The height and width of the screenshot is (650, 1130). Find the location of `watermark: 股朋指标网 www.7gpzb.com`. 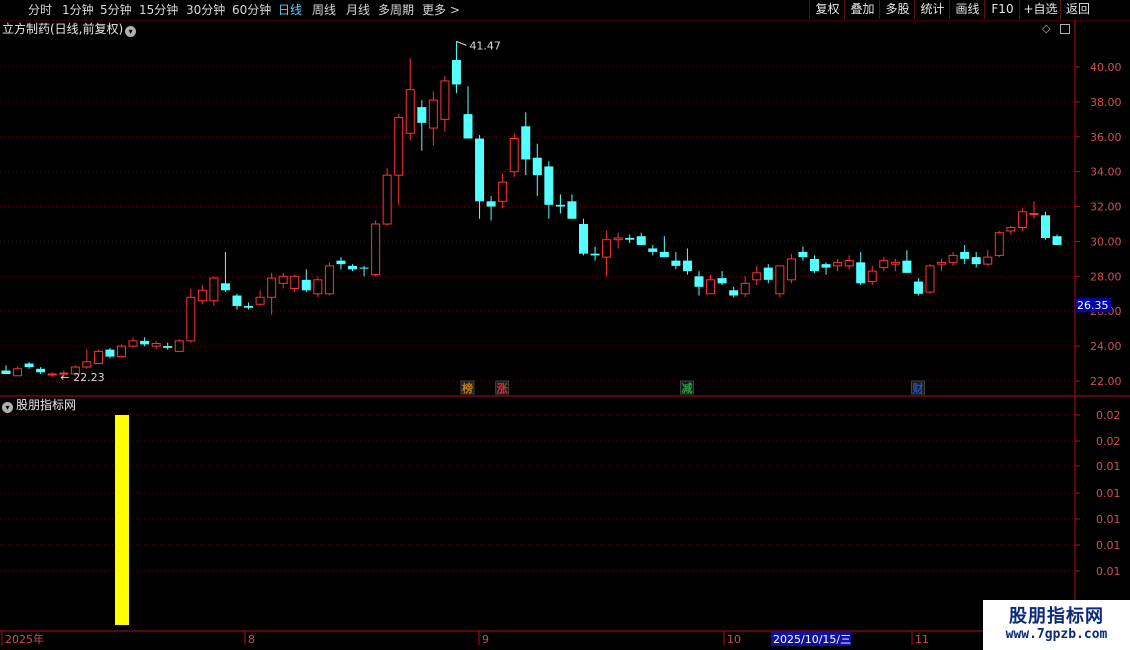

watermark: 股朋指标网 www.7gpzb.com is located at coordinates (1056, 625).